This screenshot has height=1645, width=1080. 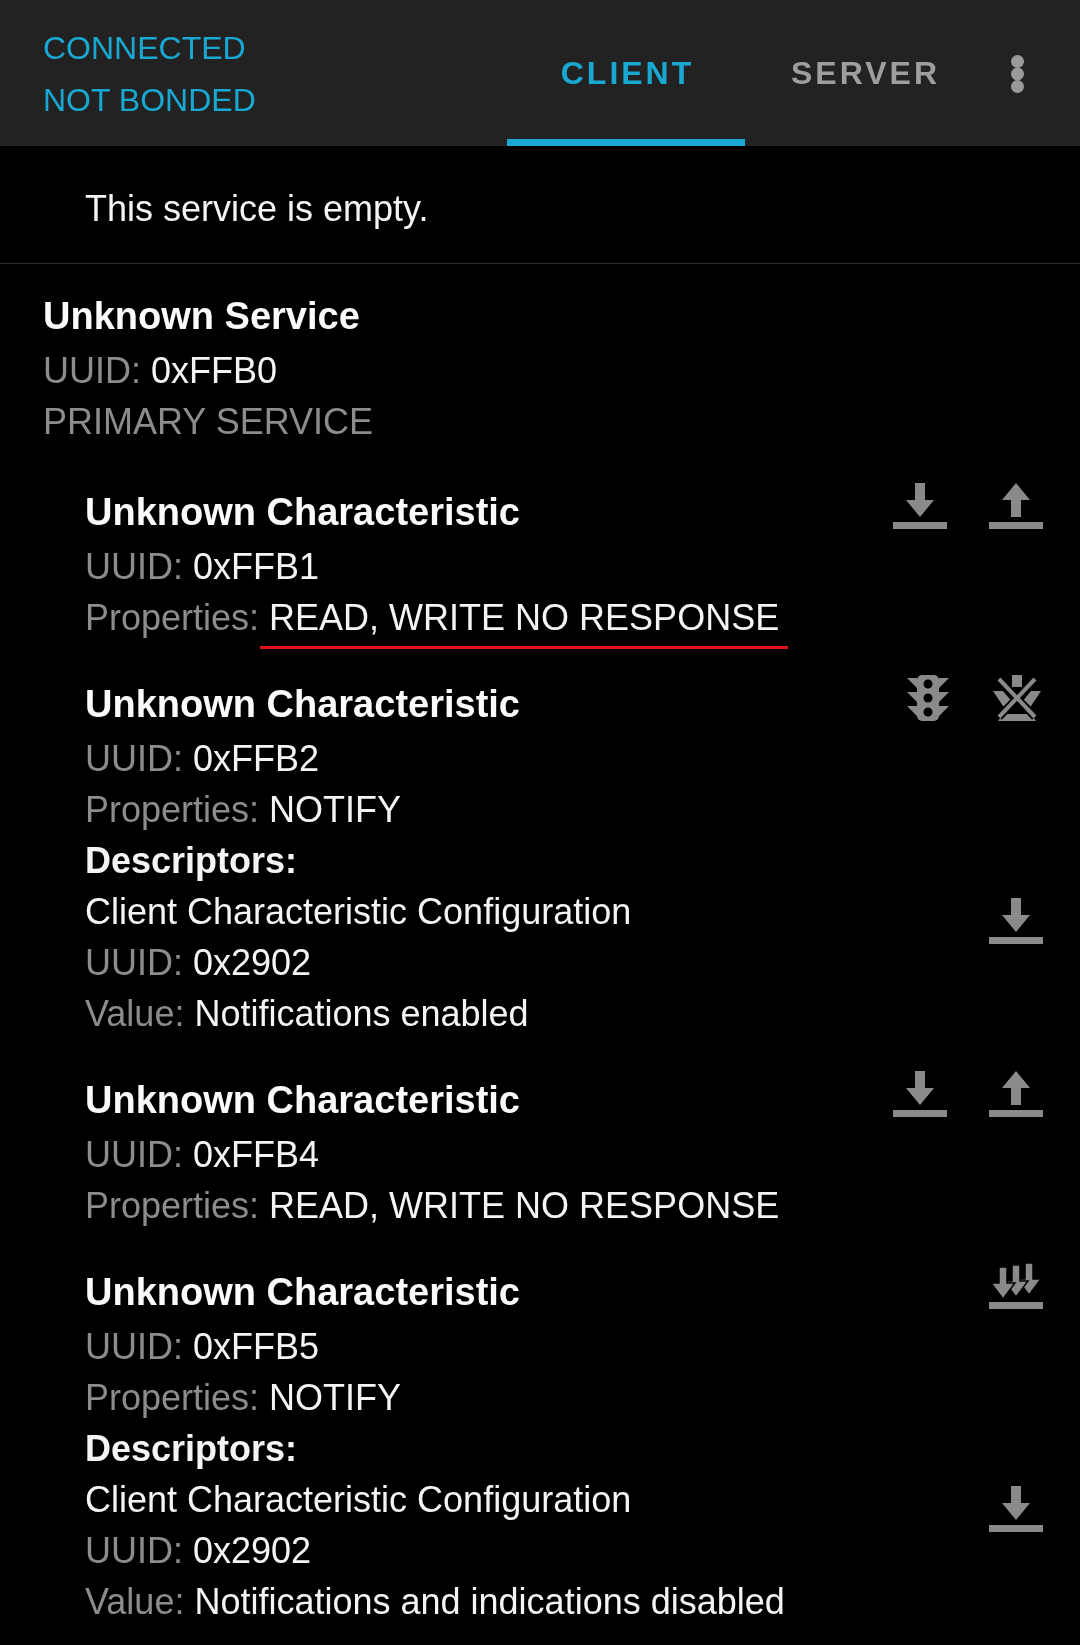 I want to click on descriptor-value: Notifications enabled, so click(x=361, y=1013).